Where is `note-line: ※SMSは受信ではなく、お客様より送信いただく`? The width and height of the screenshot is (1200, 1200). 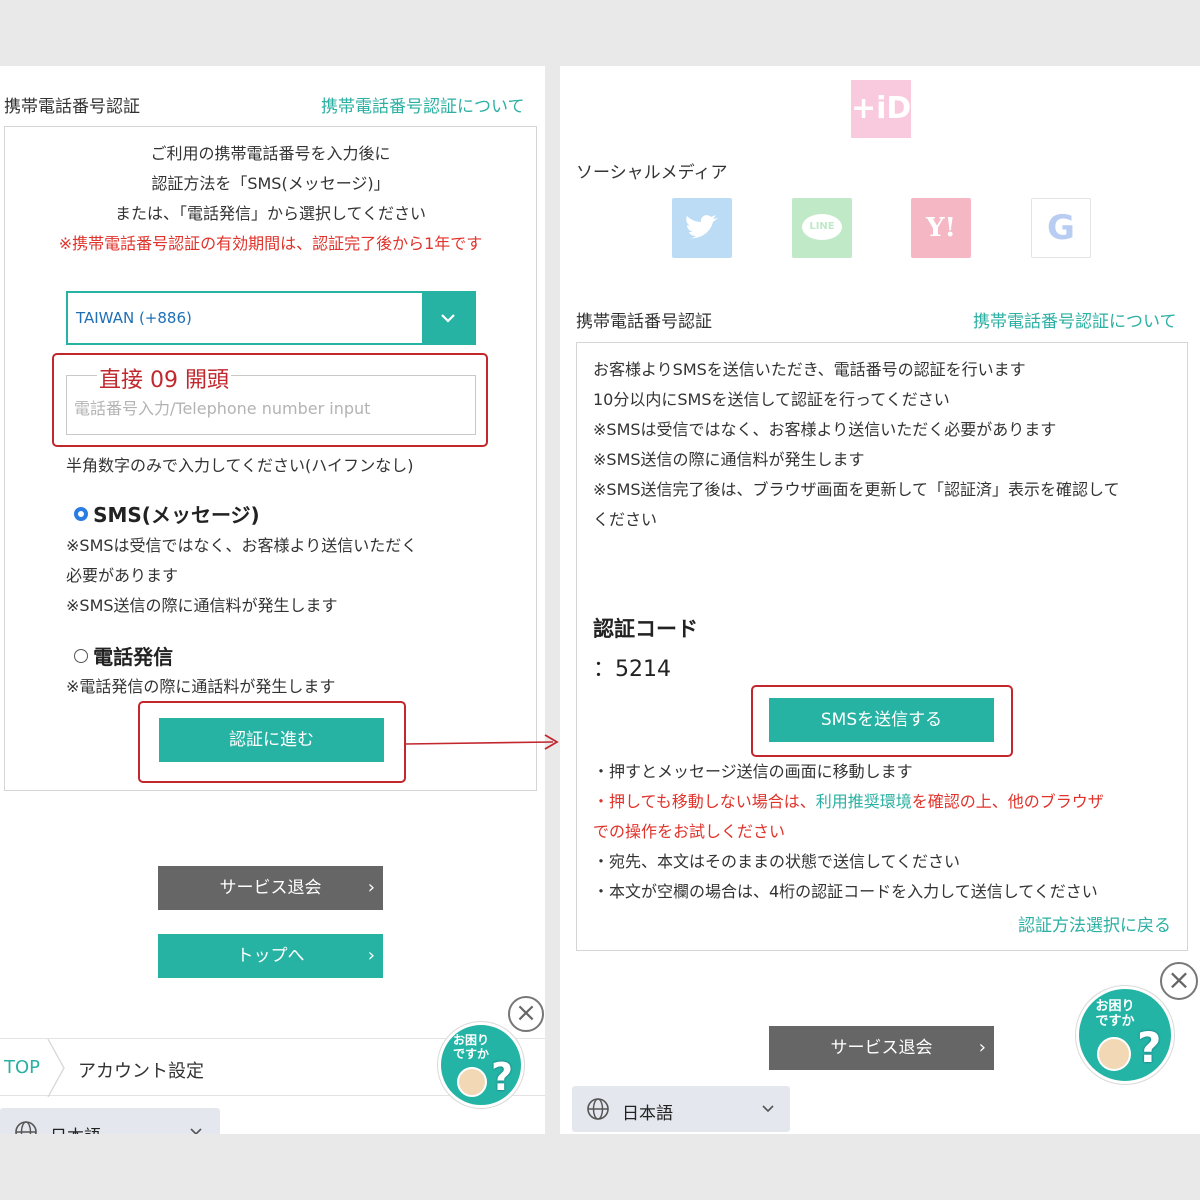 note-line: ※SMSは受信ではなく、お客様より送信いただく is located at coordinates (242, 545).